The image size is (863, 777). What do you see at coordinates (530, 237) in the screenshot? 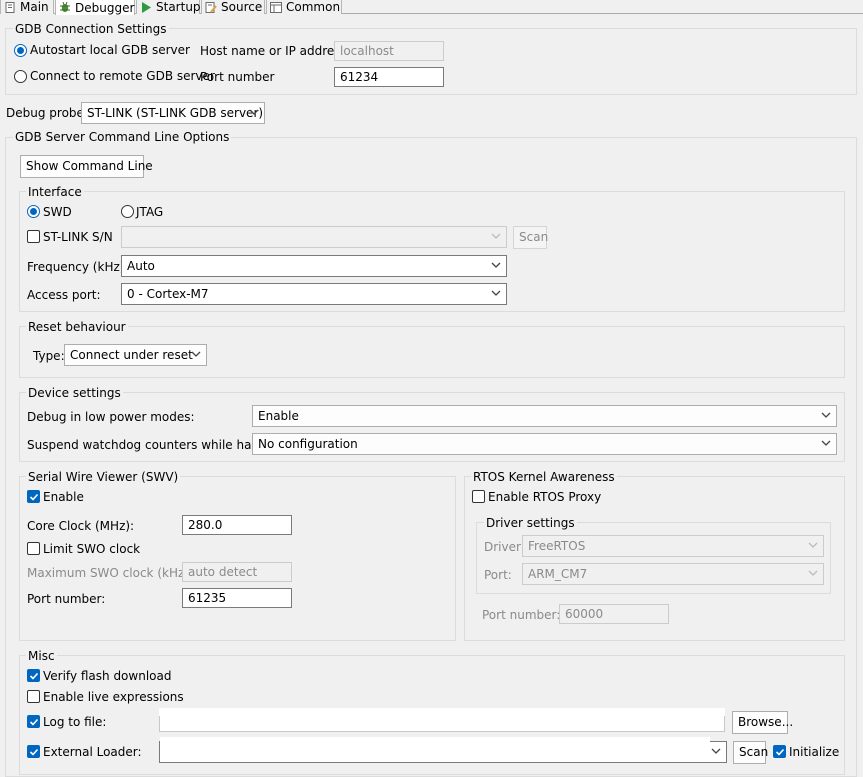
I see `stlink-scan-button: Scan` at bounding box center [530, 237].